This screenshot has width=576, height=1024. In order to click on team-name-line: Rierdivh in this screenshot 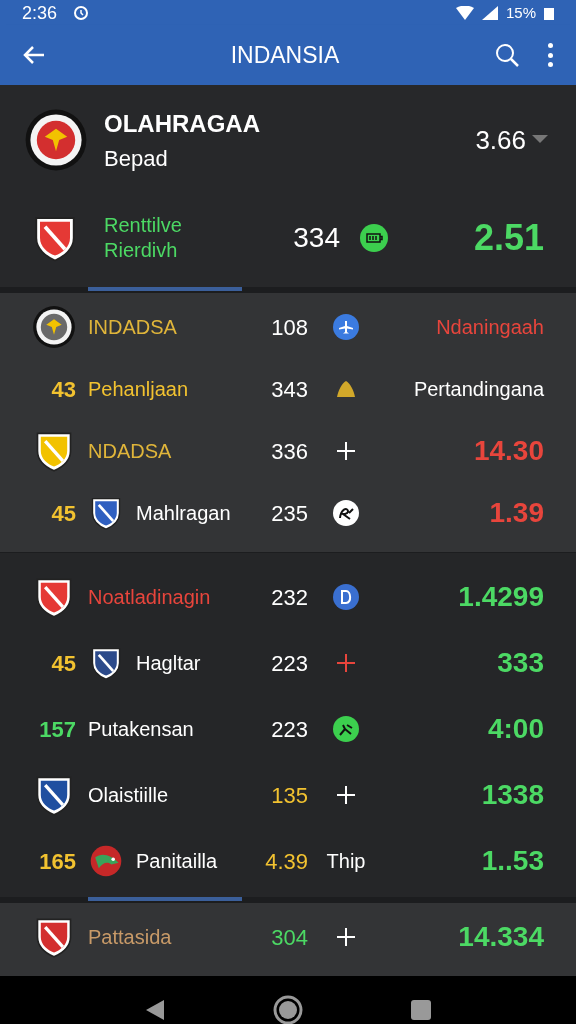, I will do `click(141, 250)`.